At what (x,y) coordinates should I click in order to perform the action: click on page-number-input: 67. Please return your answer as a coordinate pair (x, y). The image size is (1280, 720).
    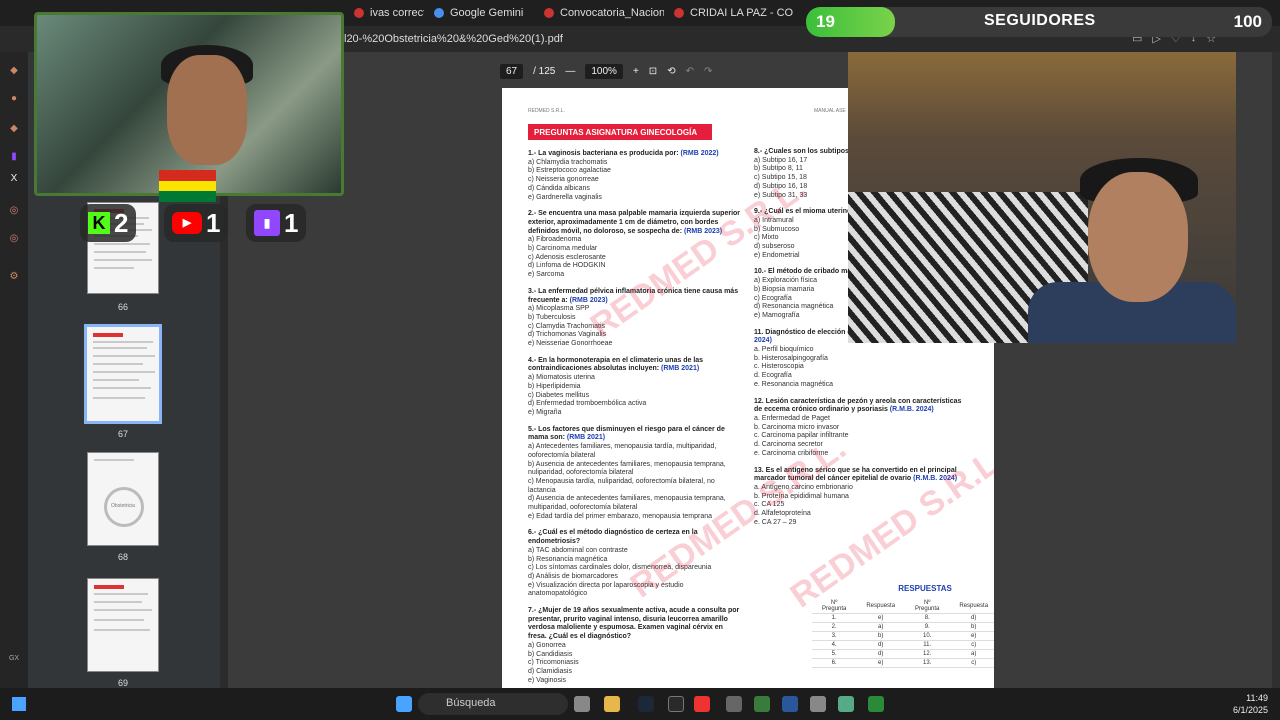
    Looking at the image, I should click on (512, 71).